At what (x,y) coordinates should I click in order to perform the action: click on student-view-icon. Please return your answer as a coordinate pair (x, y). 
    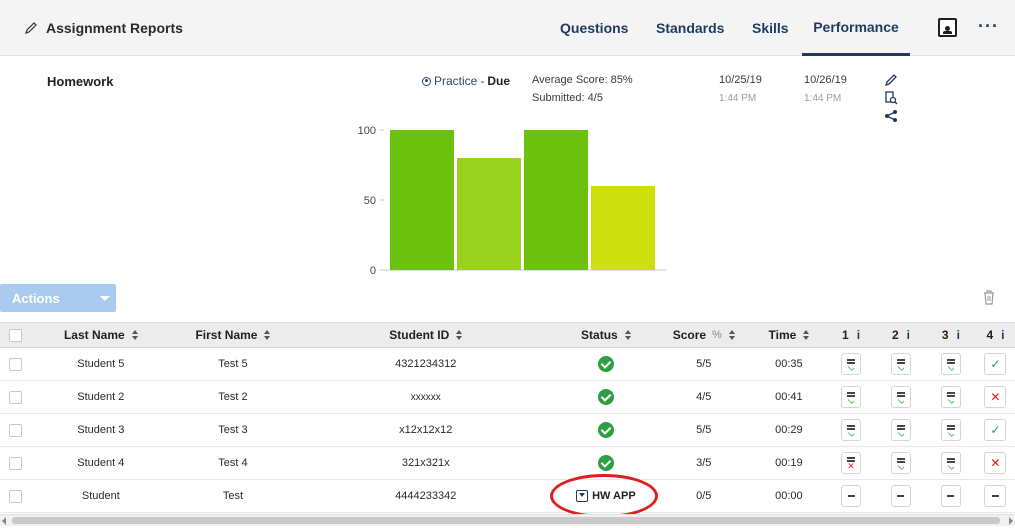
    Looking at the image, I should click on (947, 27).